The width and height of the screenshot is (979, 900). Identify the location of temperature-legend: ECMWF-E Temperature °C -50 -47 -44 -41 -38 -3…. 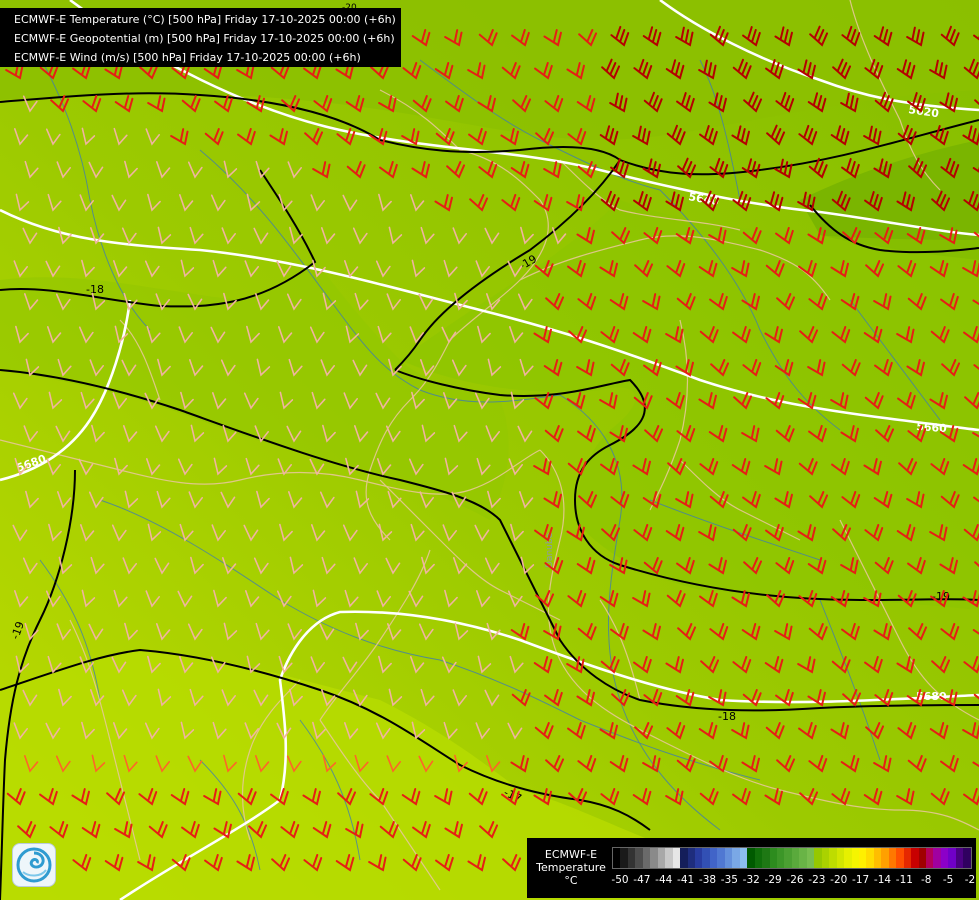
(751, 868).